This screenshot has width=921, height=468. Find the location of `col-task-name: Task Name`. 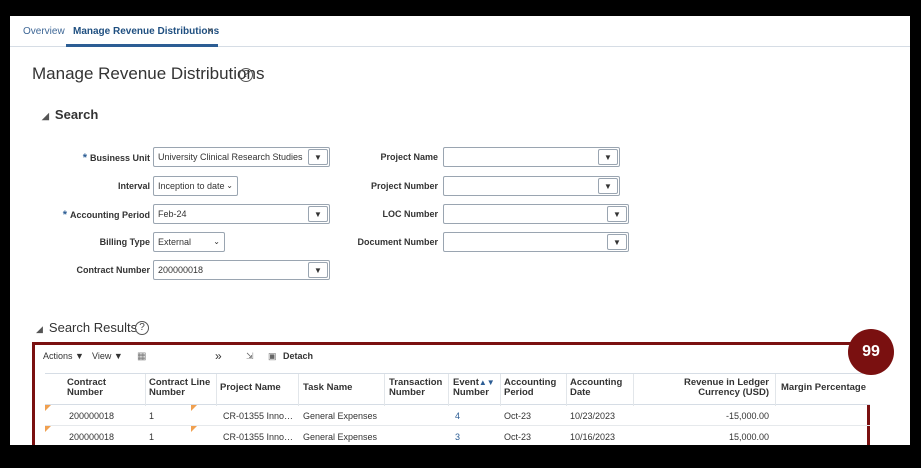

col-task-name: Task Name is located at coordinates (327, 388).